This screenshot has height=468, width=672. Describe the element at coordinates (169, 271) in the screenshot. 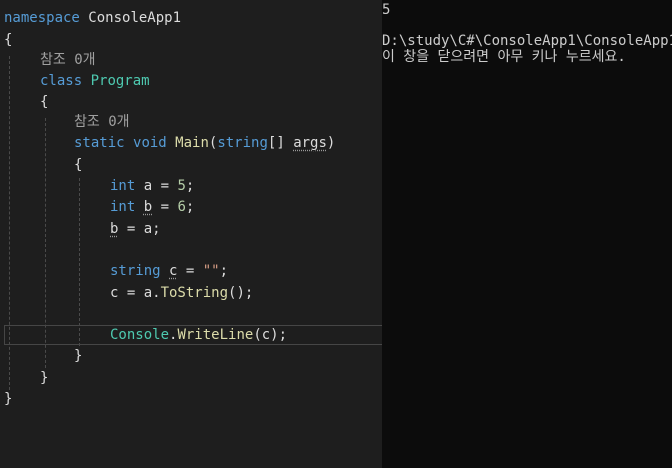

I see `code-line-string-c: string c = "";` at that location.